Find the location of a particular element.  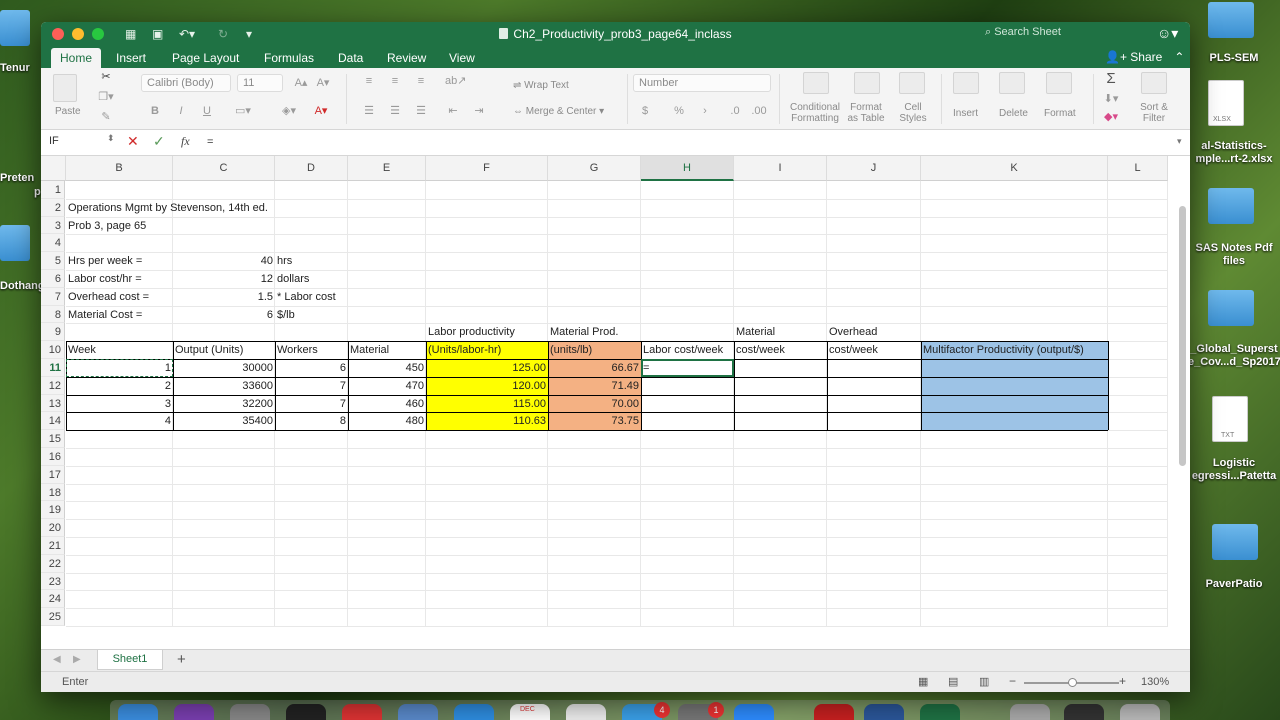

tab-formulas: Formulas is located at coordinates (289, 58).